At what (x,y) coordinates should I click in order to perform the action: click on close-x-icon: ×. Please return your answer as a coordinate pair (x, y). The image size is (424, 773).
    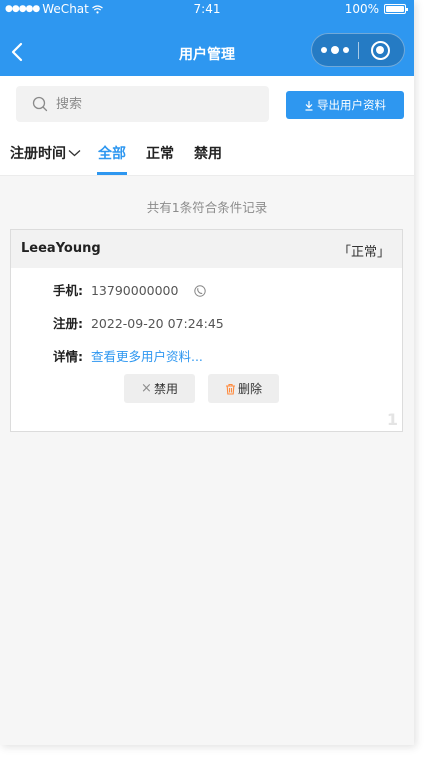
    Looking at the image, I should click on (146, 388).